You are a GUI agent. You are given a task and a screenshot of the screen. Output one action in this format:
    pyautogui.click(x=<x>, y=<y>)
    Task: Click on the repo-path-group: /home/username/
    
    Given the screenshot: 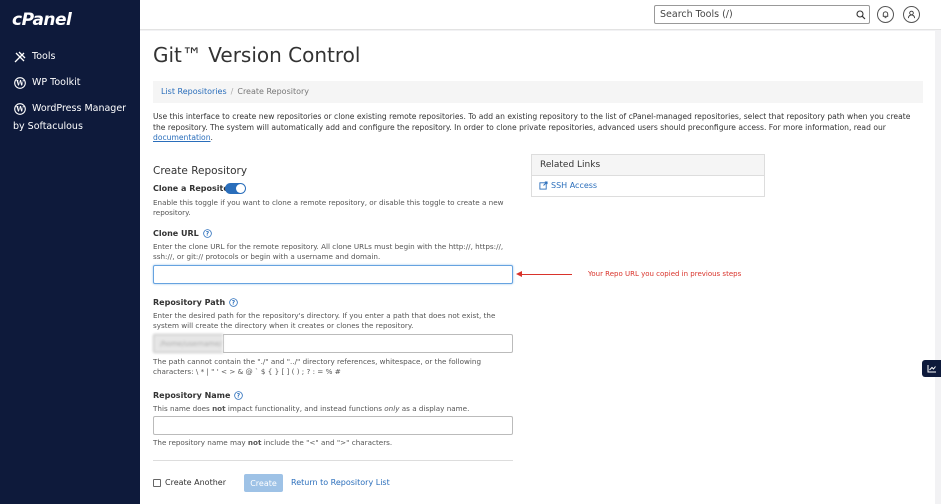 What is the action you would take?
    pyautogui.click(x=333, y=343)
    